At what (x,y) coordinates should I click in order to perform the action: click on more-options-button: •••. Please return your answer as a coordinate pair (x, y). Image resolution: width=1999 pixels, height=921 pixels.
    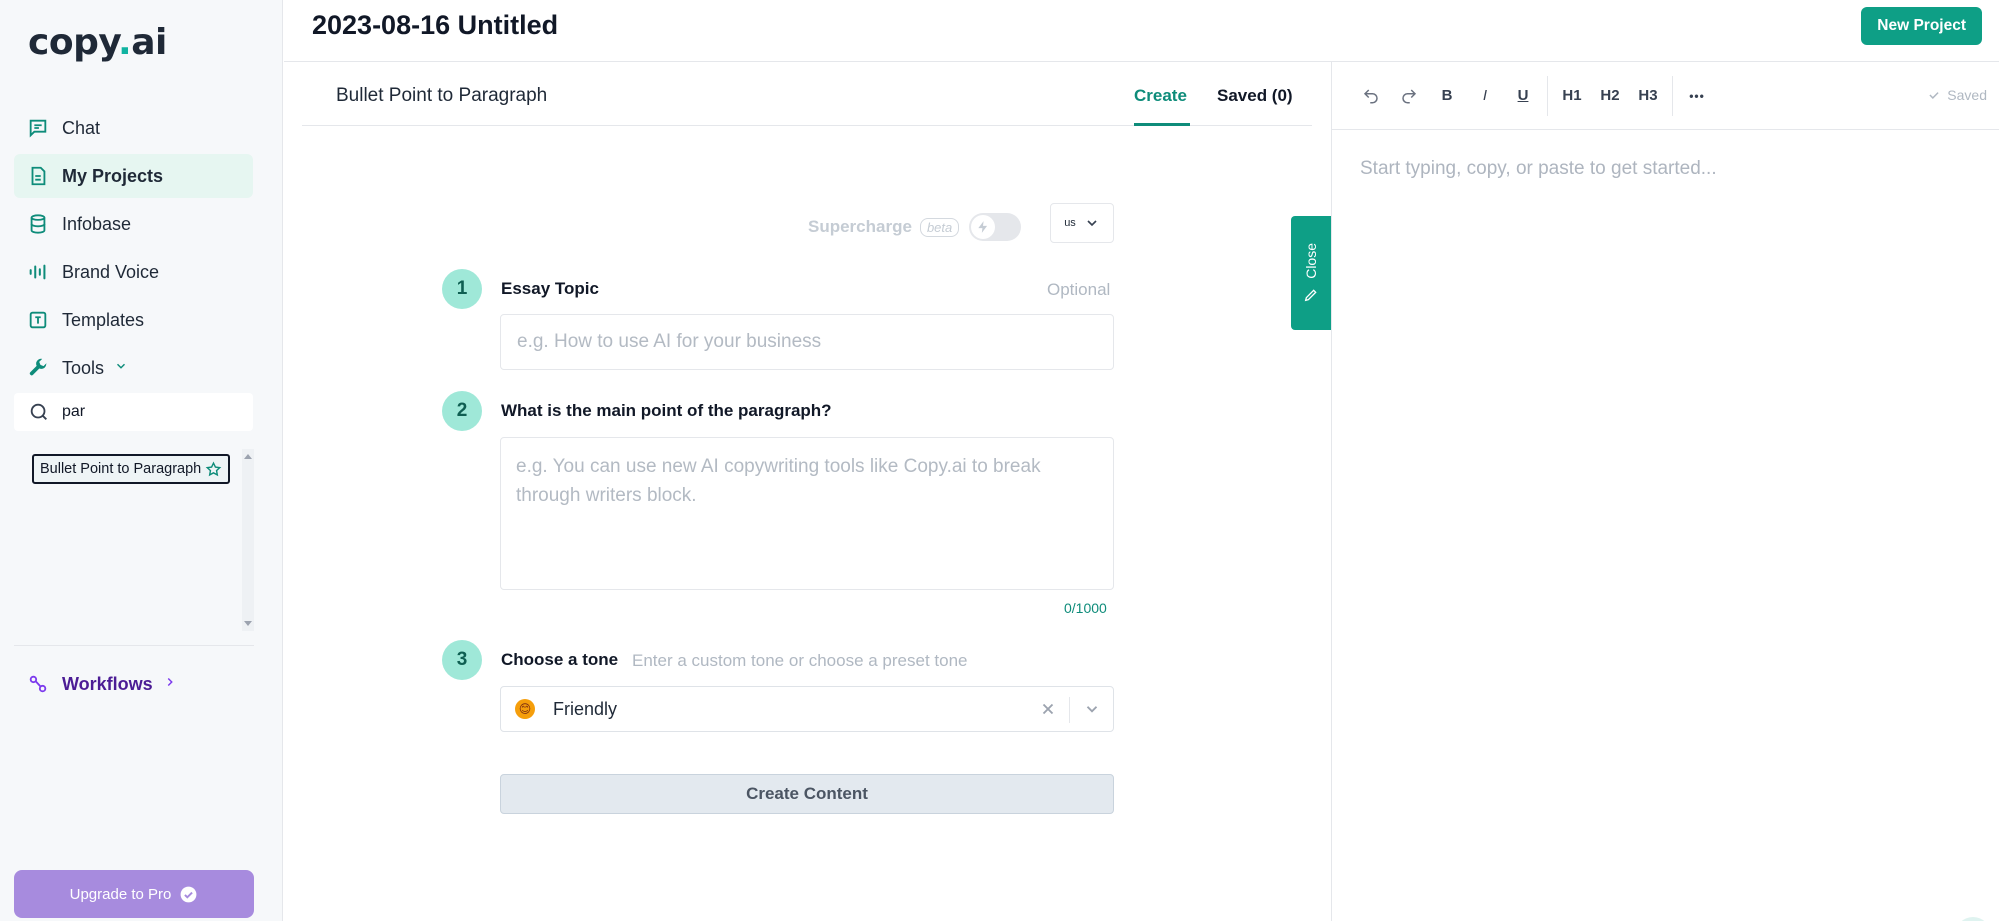
    Looking at the image, I should click on (1697, 96).